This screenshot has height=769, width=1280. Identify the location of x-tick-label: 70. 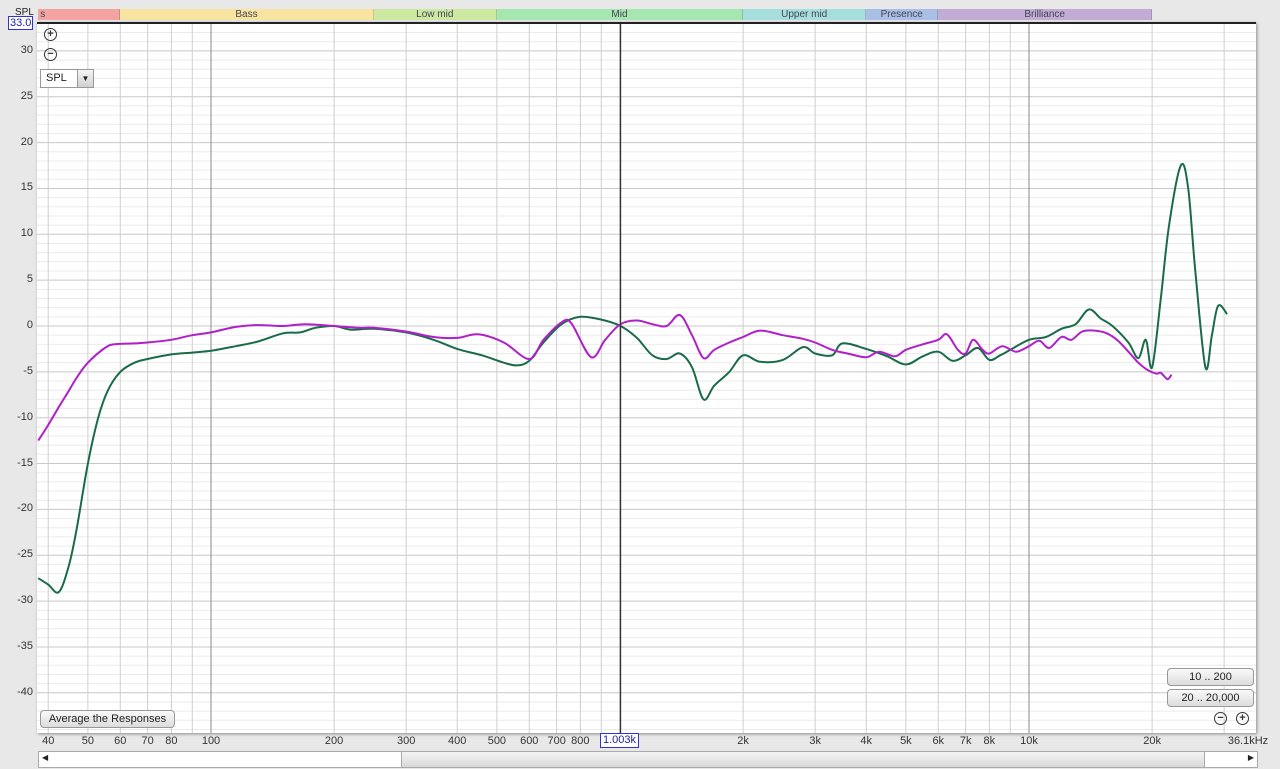
(147, 741).